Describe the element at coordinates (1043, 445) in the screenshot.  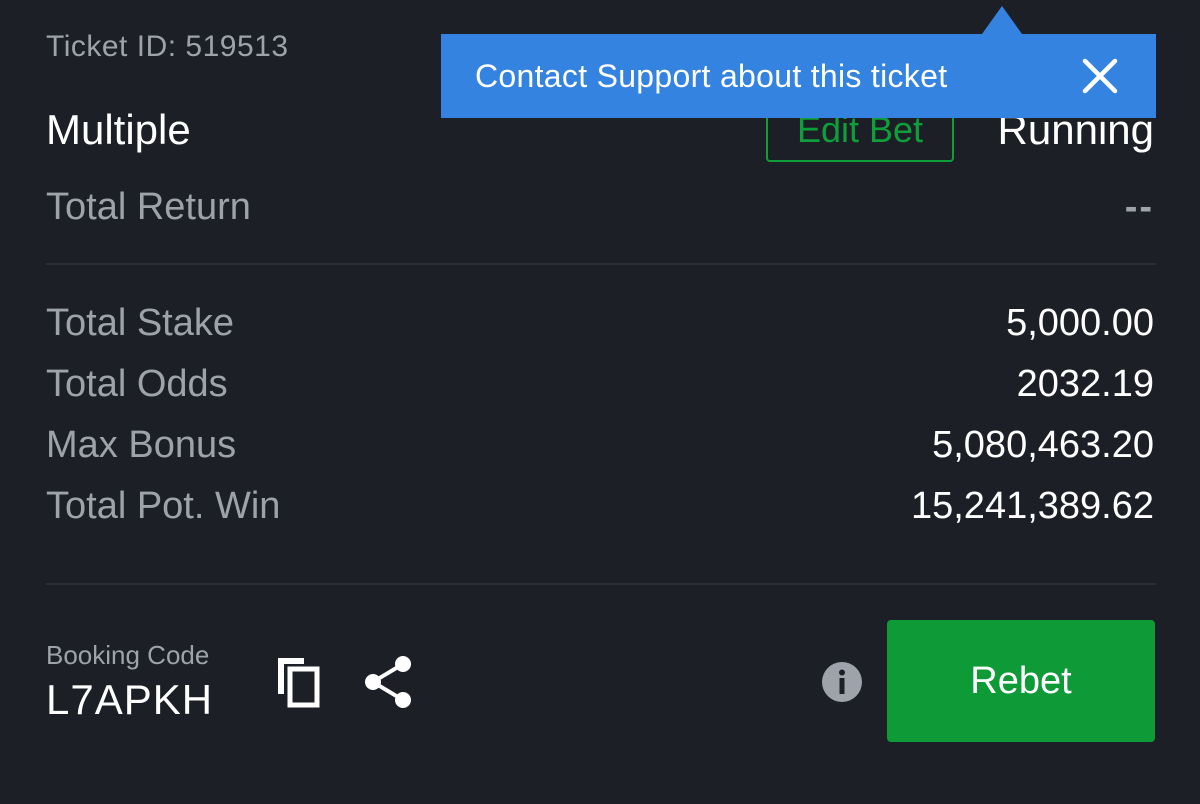
I see `max-bonus-value: 5,080,463.20` at that location.